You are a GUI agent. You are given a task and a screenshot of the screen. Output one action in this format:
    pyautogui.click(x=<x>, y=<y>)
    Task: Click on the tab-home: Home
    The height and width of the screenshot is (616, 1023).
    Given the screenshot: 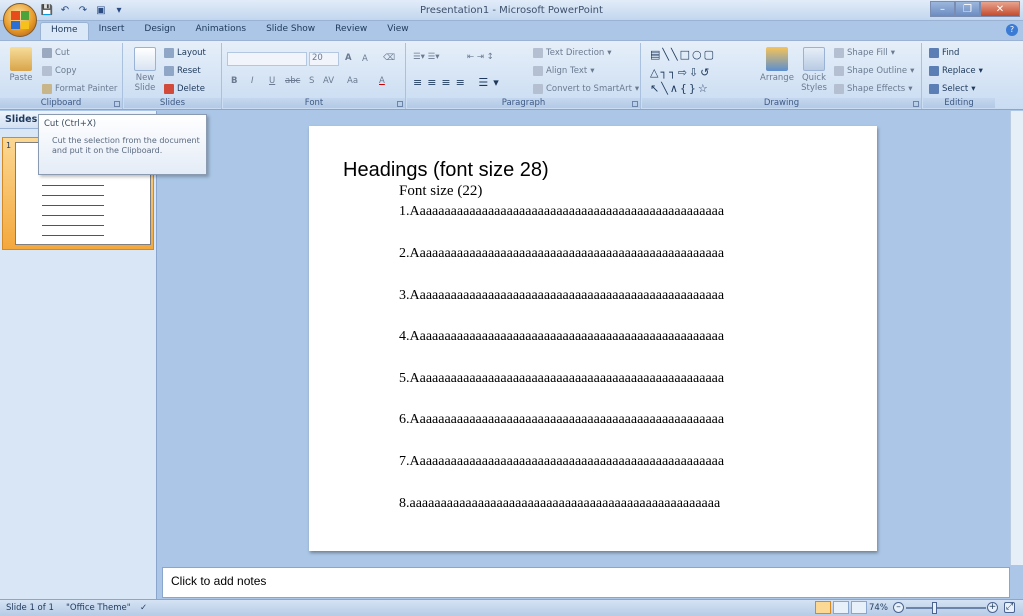 What is the action you would take?
    pyautogui.click(x=64, y=31)
    